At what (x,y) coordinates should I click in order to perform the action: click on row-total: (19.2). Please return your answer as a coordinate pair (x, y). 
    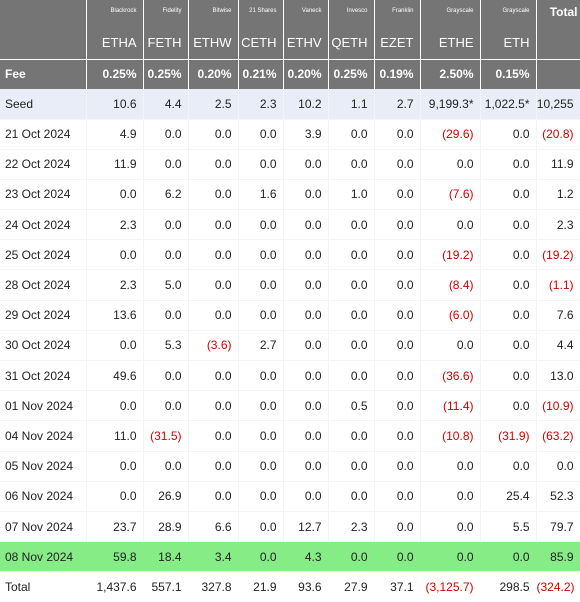
    Looking at the image, I should click on (558, 255).